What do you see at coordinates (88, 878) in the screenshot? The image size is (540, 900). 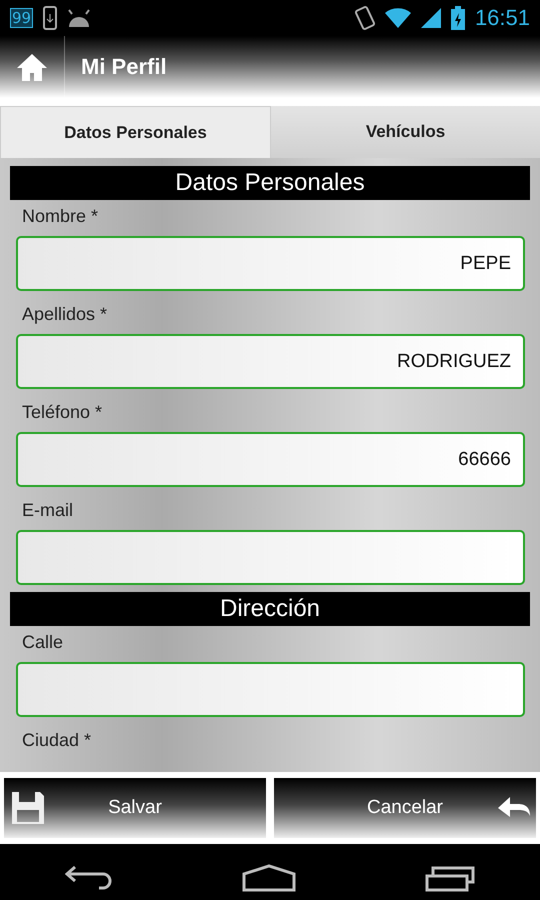 I see `back-icon` at bounding box center [88, 878].